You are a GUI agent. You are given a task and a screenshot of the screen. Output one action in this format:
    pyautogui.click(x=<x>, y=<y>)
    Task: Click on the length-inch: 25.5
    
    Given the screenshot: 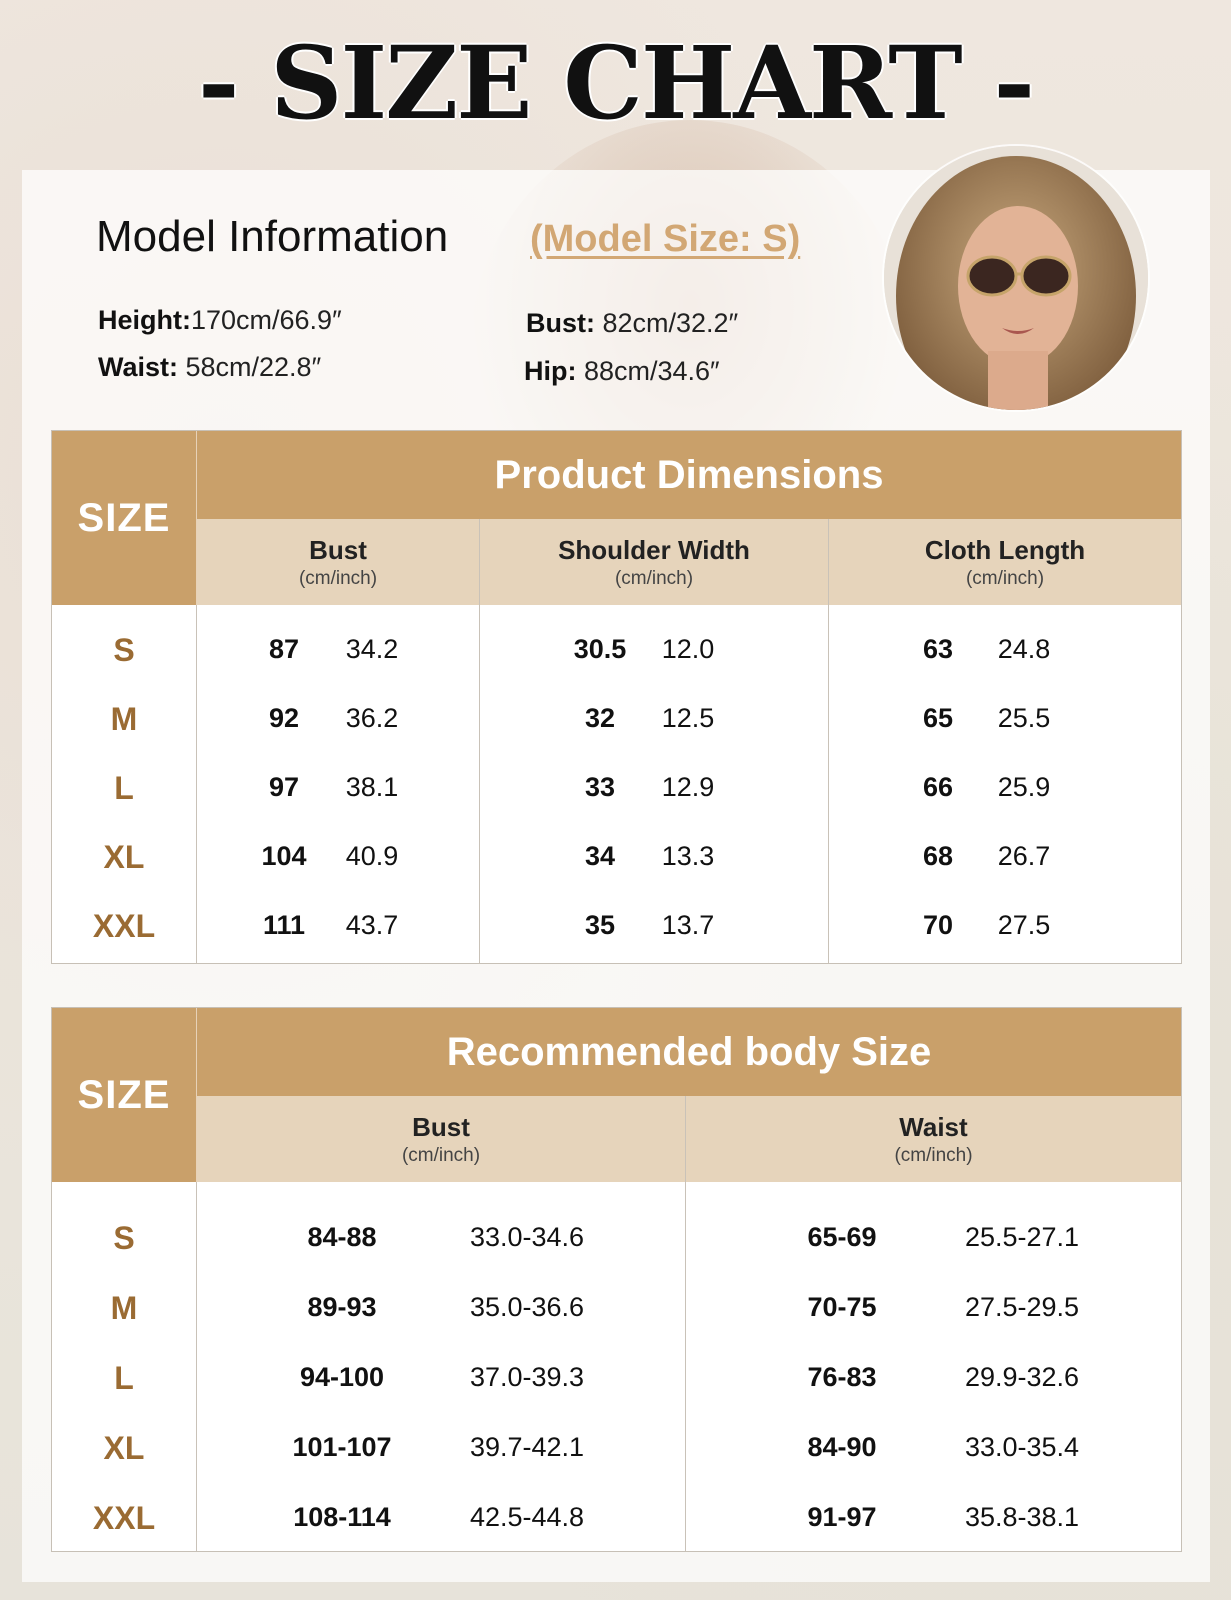 What is the action you would take?
    pyautogui.click(x=1024, y=718)
    